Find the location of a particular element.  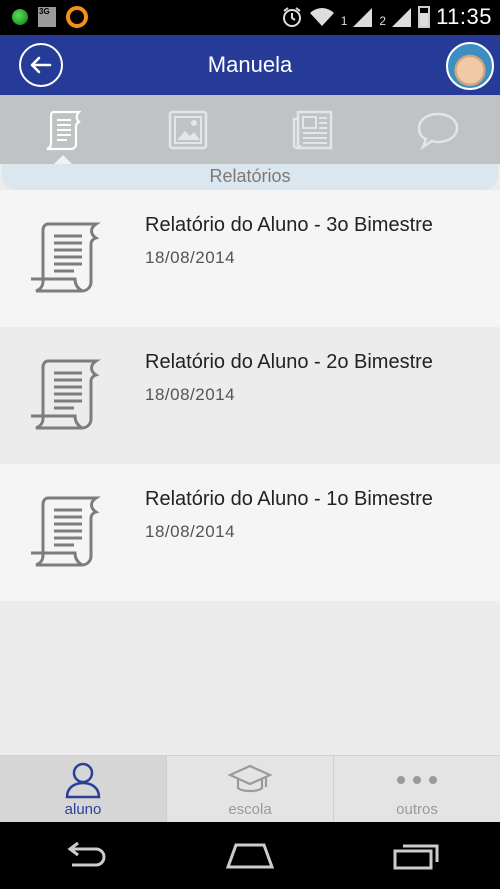

graduation-cap-icon is located at coordinates (250, 778).